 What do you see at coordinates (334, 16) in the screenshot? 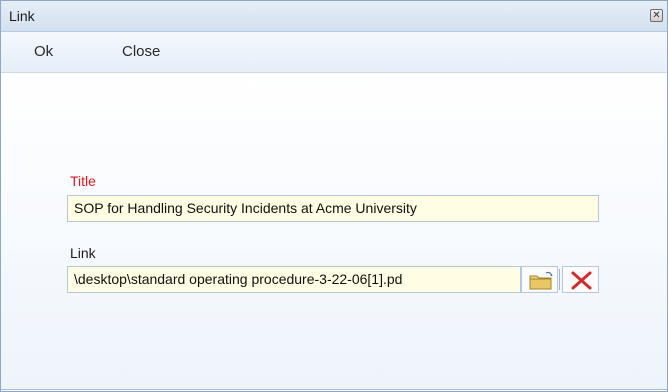
I see `title-bar: Link ✕` at bounding box center [334, 16].